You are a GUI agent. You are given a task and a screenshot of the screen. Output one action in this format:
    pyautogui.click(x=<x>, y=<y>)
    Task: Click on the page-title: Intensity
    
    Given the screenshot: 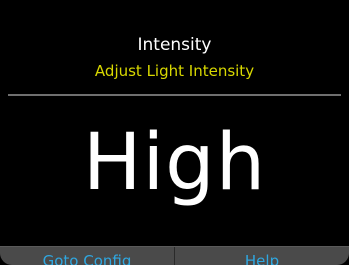 What is the action you would take?
    pyautogui.click(x=174, y=45)
    